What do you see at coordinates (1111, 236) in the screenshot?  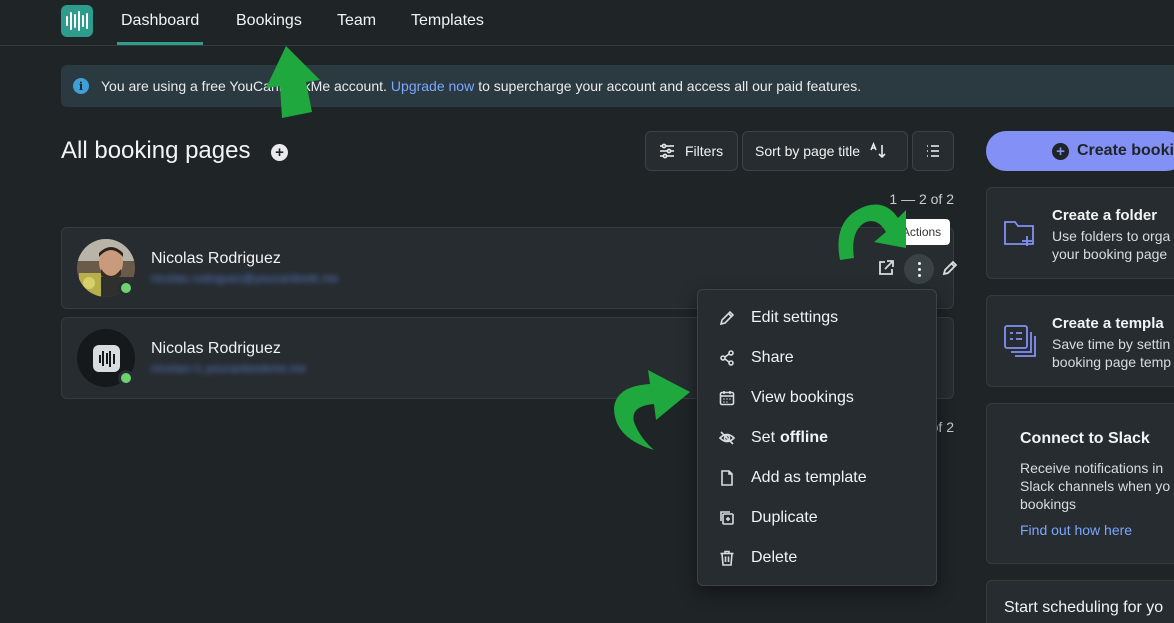 I see `card-desc: Use folders to orga` at bounding box center [1111, 236].